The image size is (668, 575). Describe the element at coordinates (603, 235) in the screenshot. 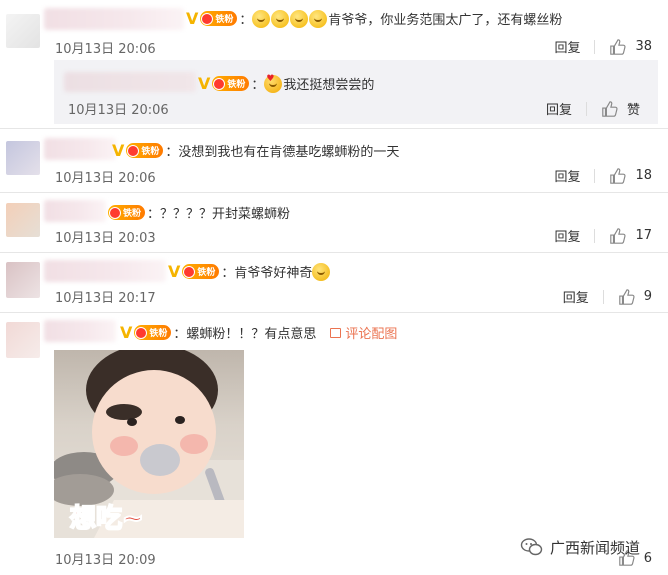

I see `comment-actions: 回复 17` at that location.